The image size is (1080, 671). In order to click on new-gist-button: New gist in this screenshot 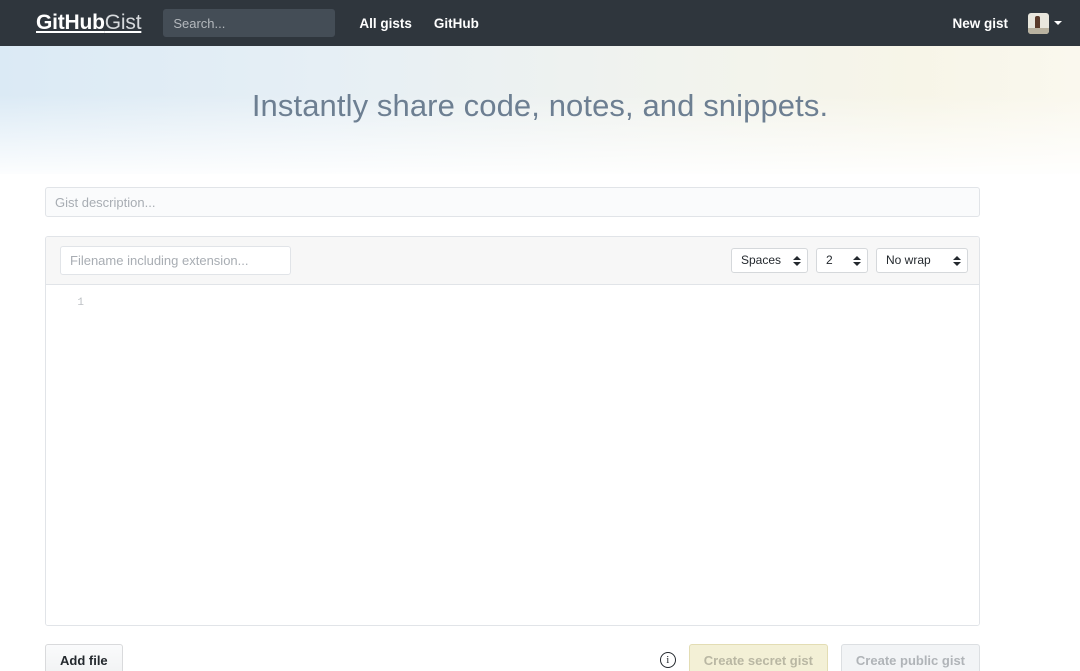, I will do `click(980, 23)`.